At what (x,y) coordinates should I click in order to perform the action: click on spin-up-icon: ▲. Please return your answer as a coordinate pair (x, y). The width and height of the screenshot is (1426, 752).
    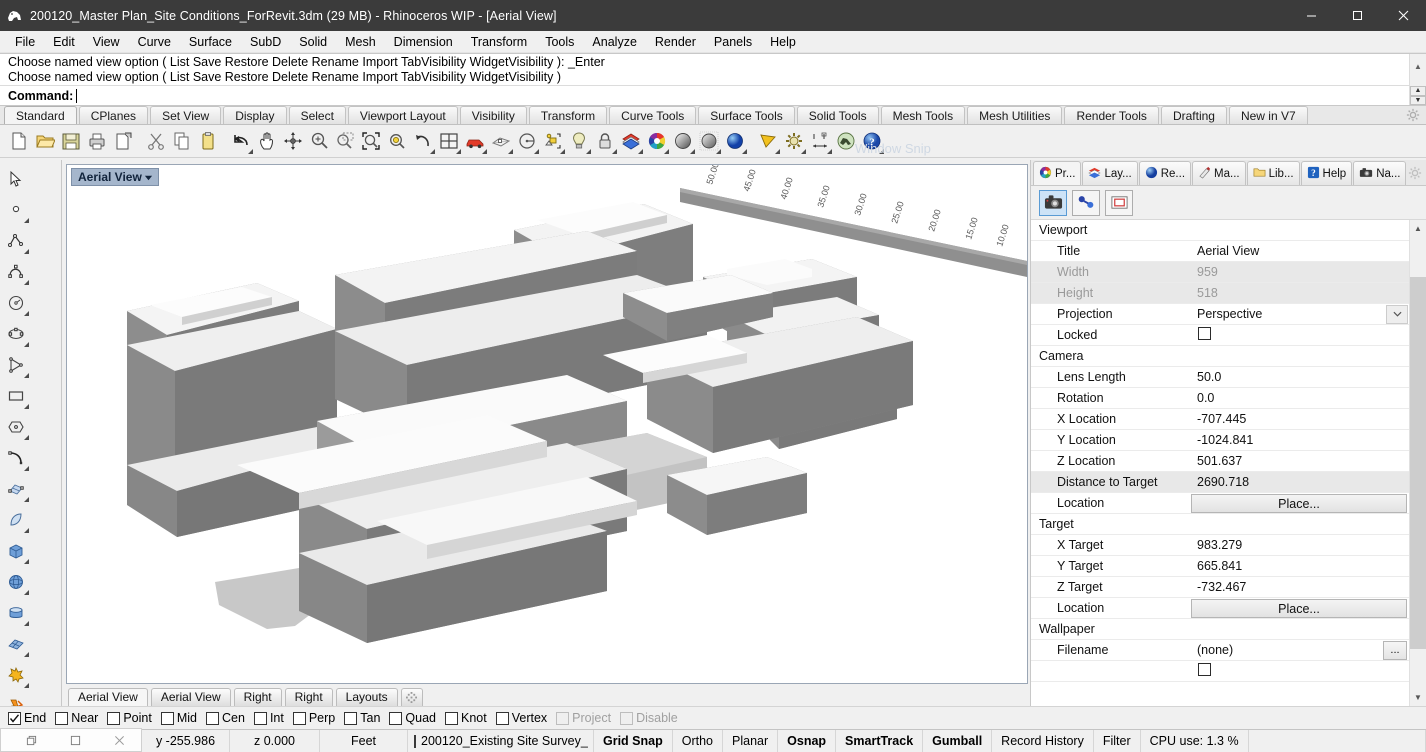
    Looking at the image, I should click on (1418, 91).